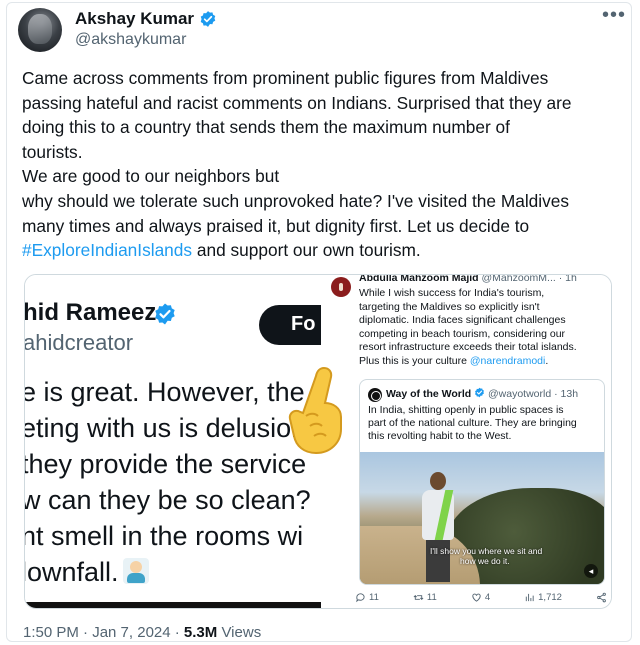  What do you see at coordinates (507, 360) in the screenshot?
I see `mention-link: @narendramodi` at bounding box center [507, 360].